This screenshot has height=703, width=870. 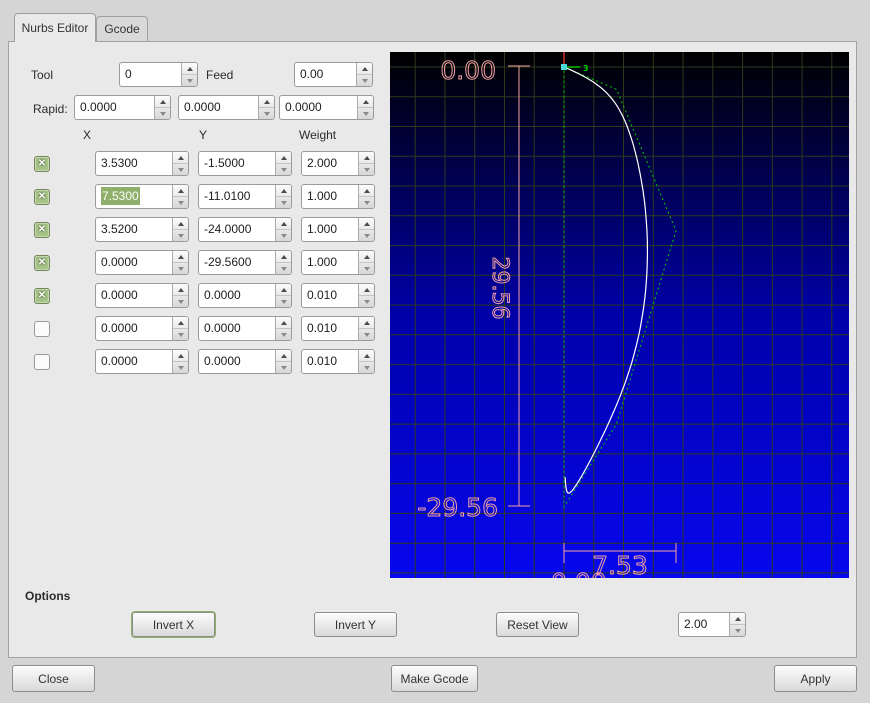 I want to click on row-6-x-stepper, so click(x=180, y=328).